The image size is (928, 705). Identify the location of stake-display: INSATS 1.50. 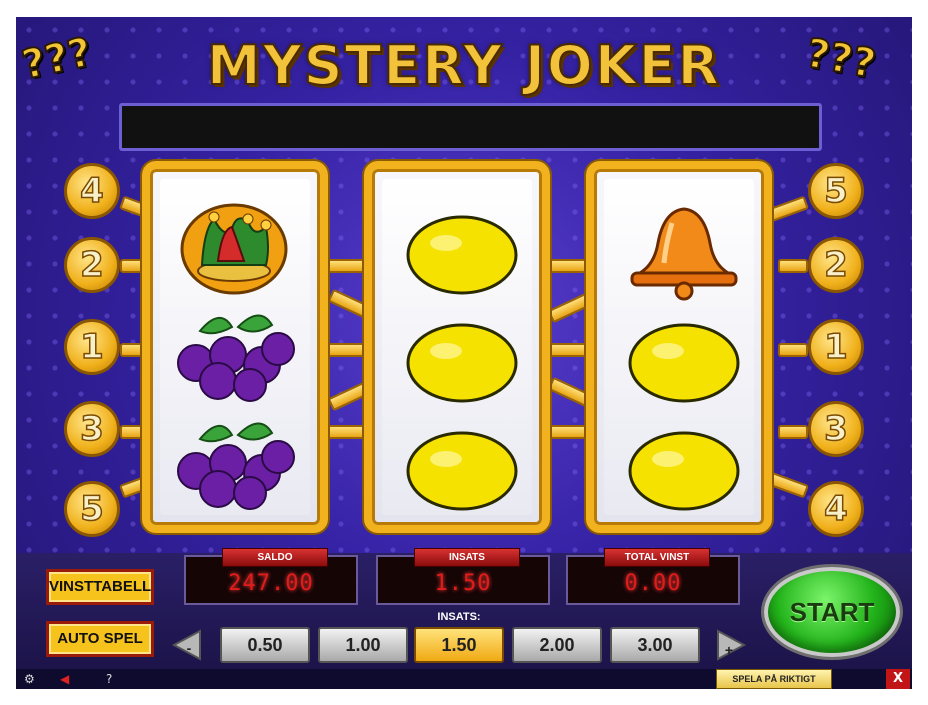
(463, 576).